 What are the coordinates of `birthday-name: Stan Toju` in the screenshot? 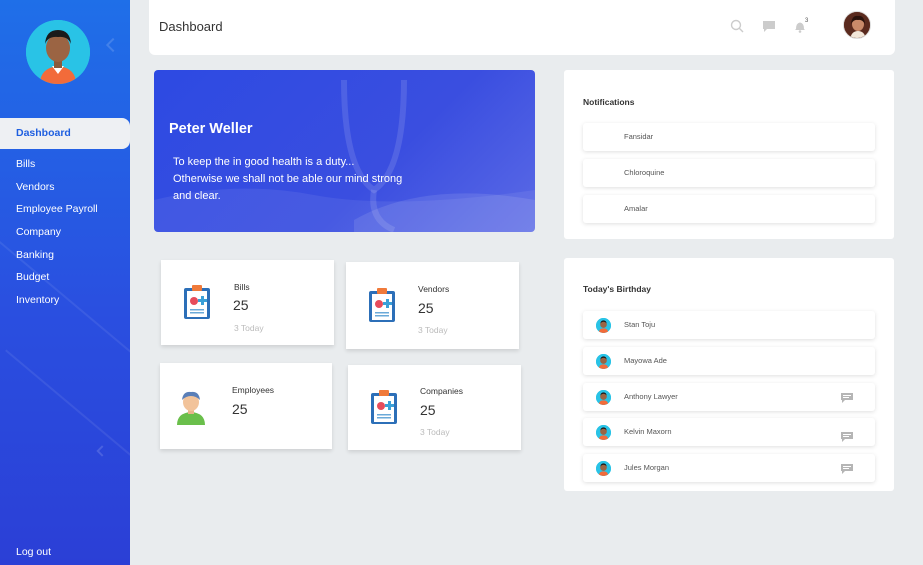 It's located at (640, 324).